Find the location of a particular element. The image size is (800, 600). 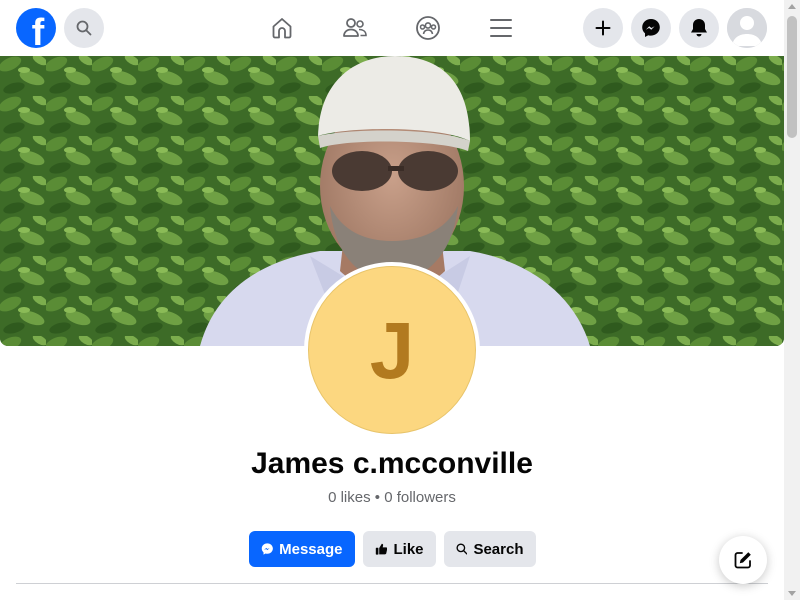

facebook-logo-letter: f is located at coordinates (38, 30).